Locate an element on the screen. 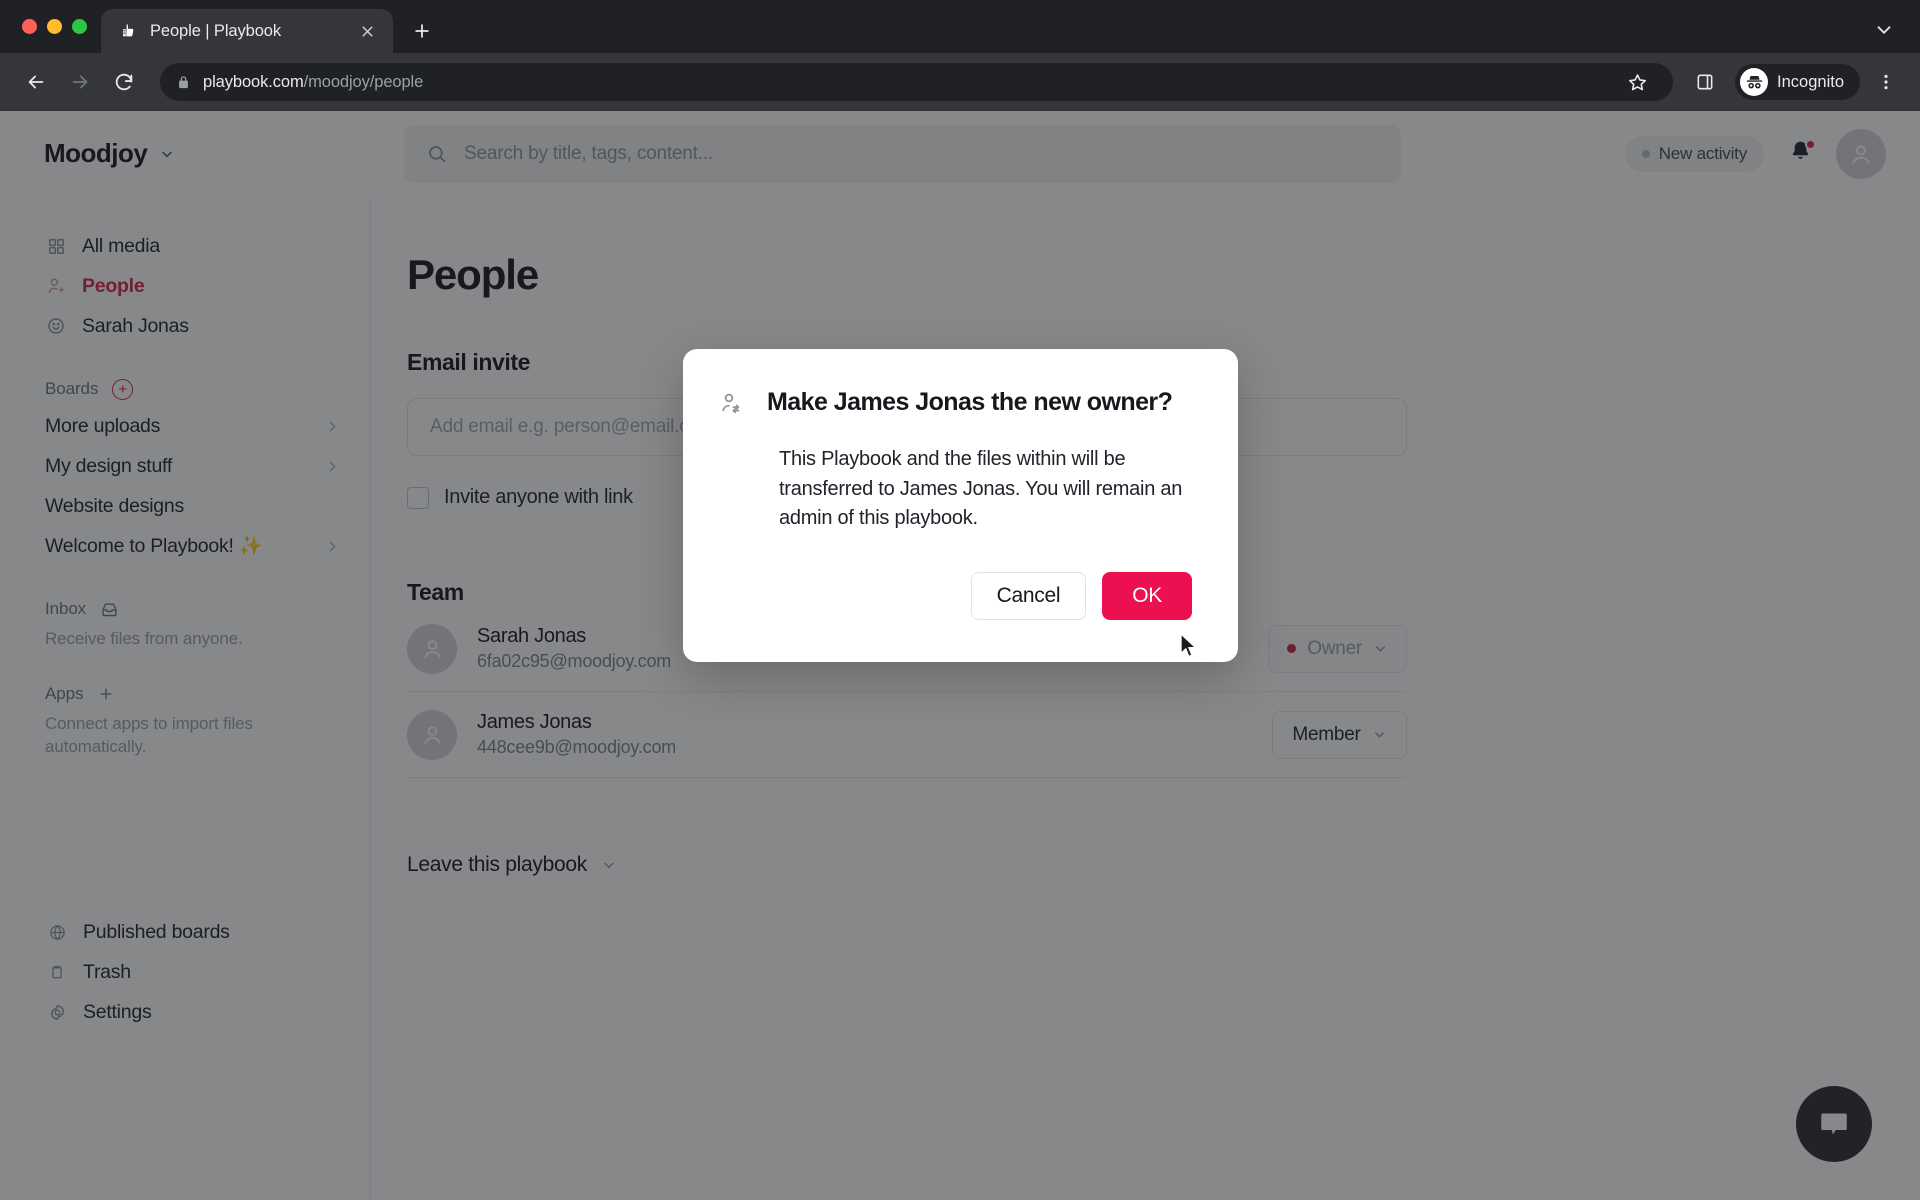 The width and height of the screenshot is (1920, 1200). kebab-menu-icon is located at coordinates (1886, 82).